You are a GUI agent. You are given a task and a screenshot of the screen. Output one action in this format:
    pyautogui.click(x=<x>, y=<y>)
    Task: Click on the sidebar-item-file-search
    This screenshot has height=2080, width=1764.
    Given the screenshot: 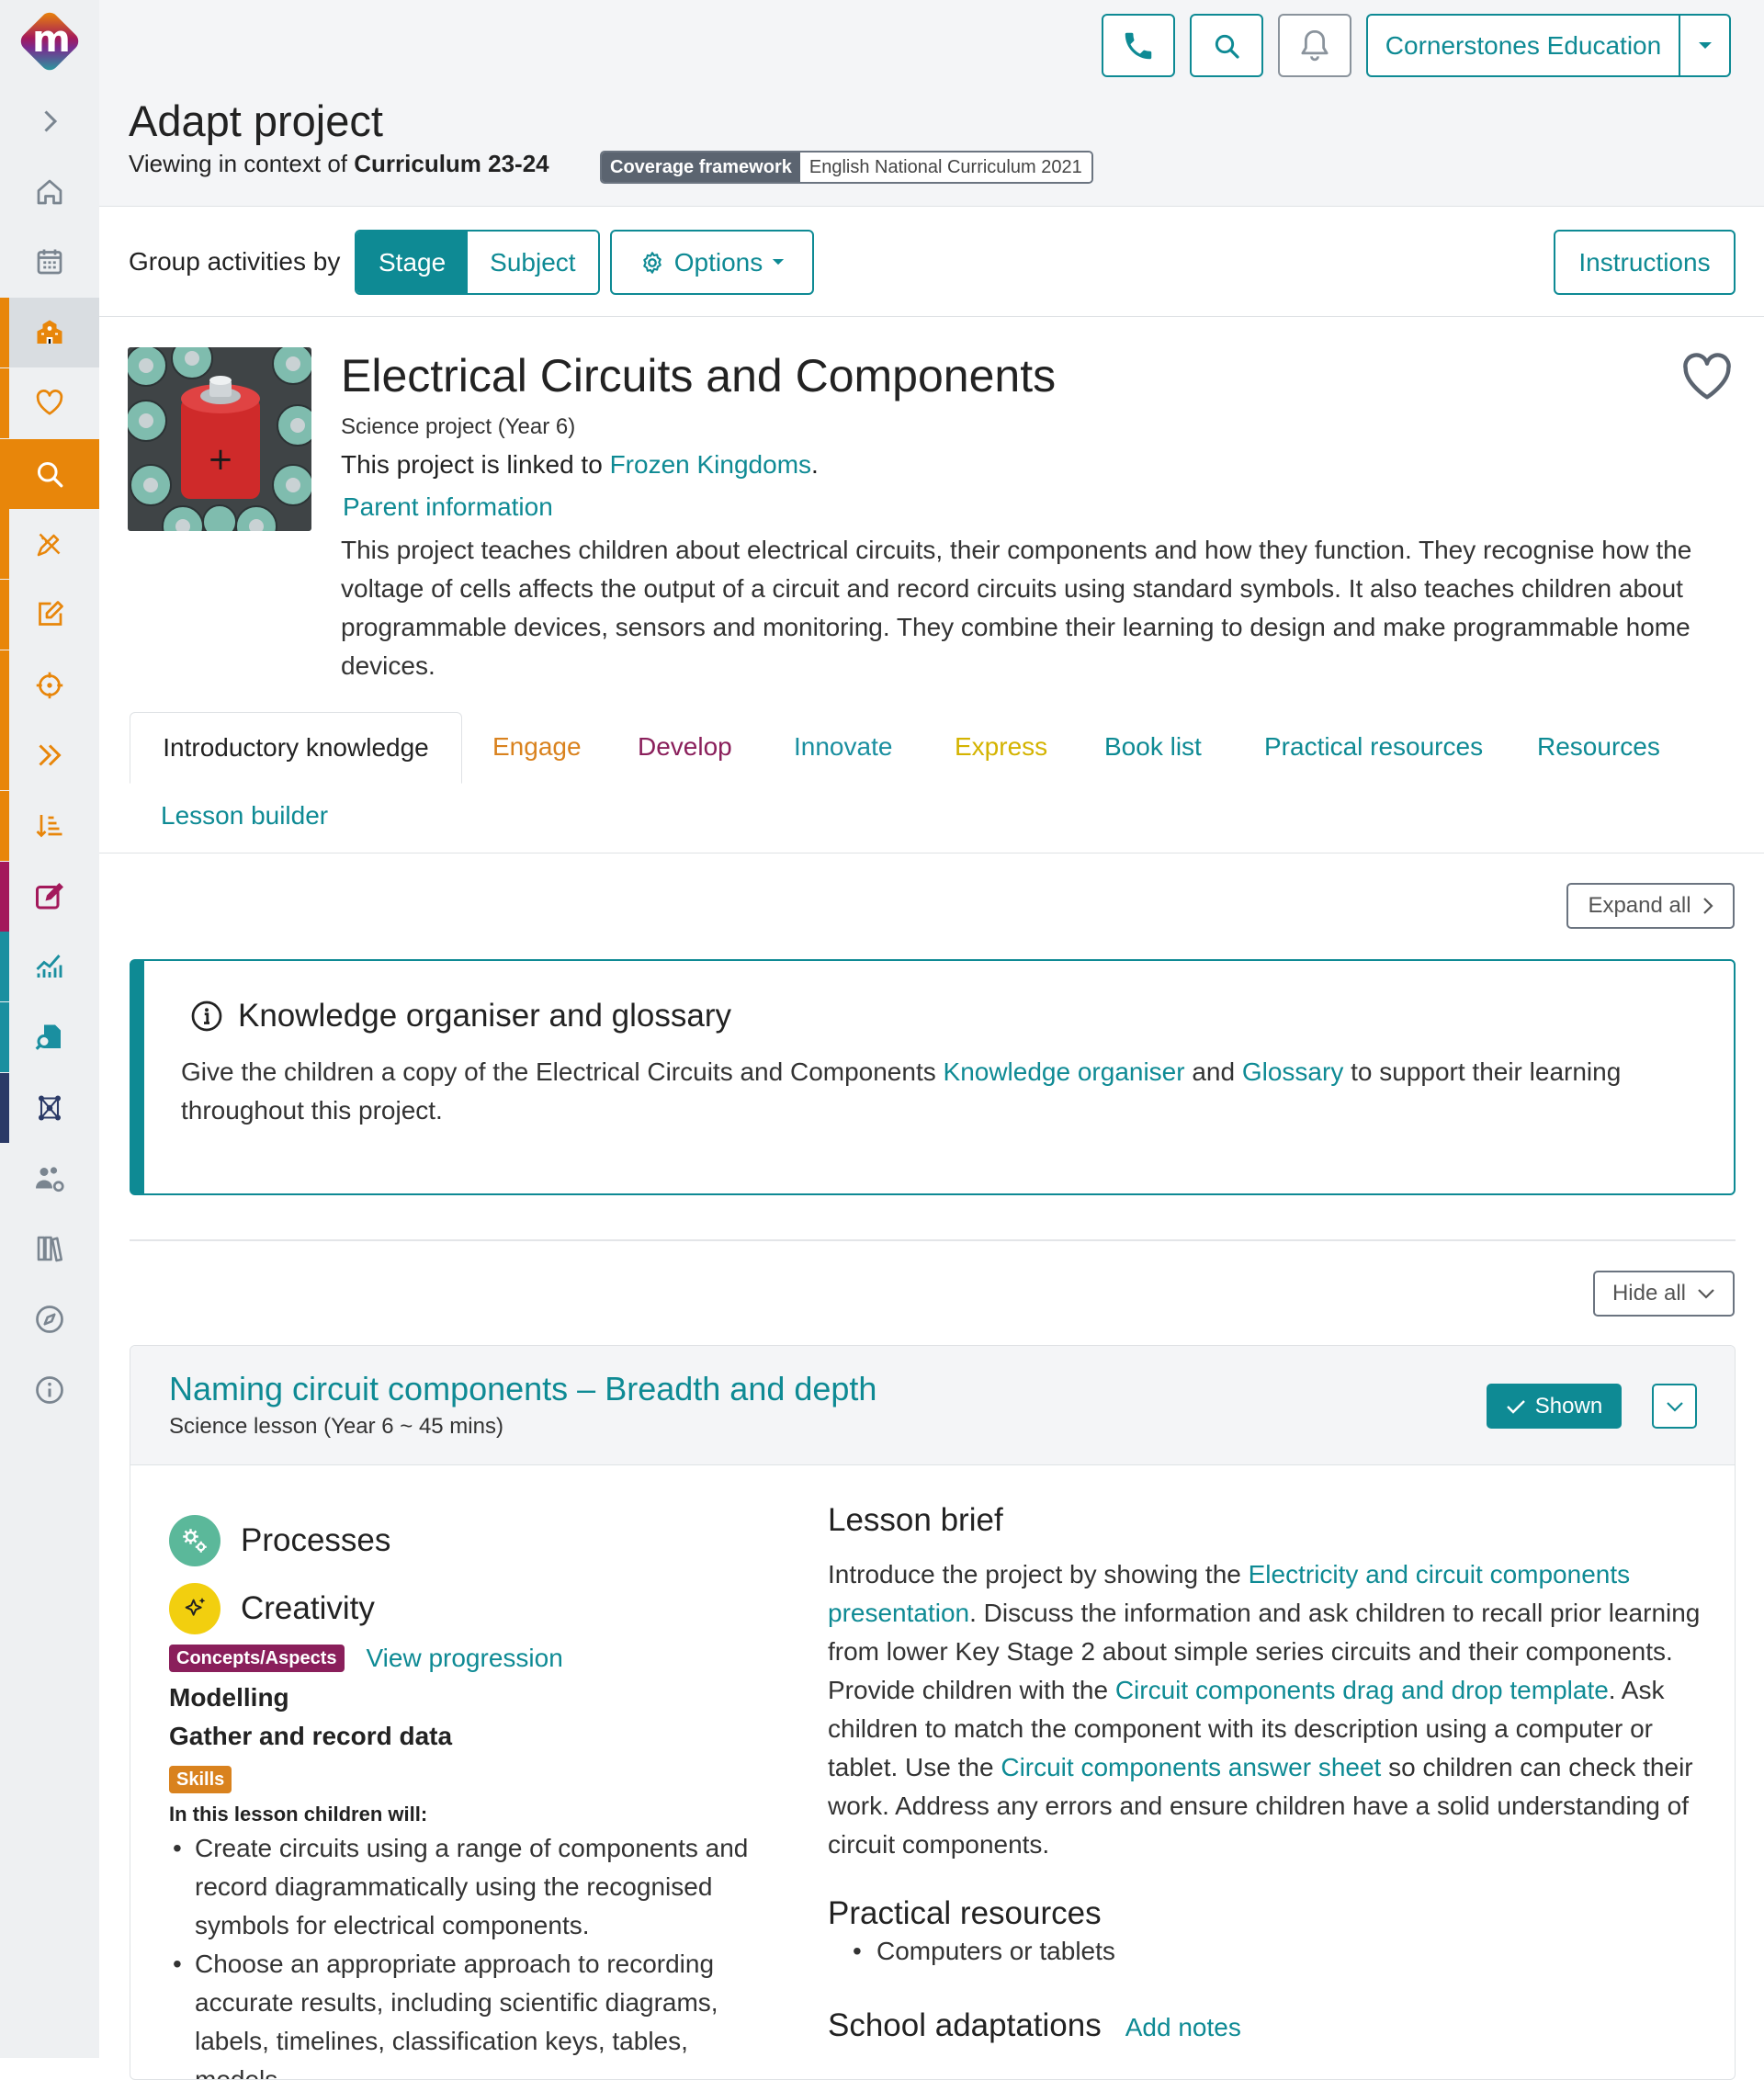 What is the action you would take?
    pyautogui.click(x=50, y=1037)
    